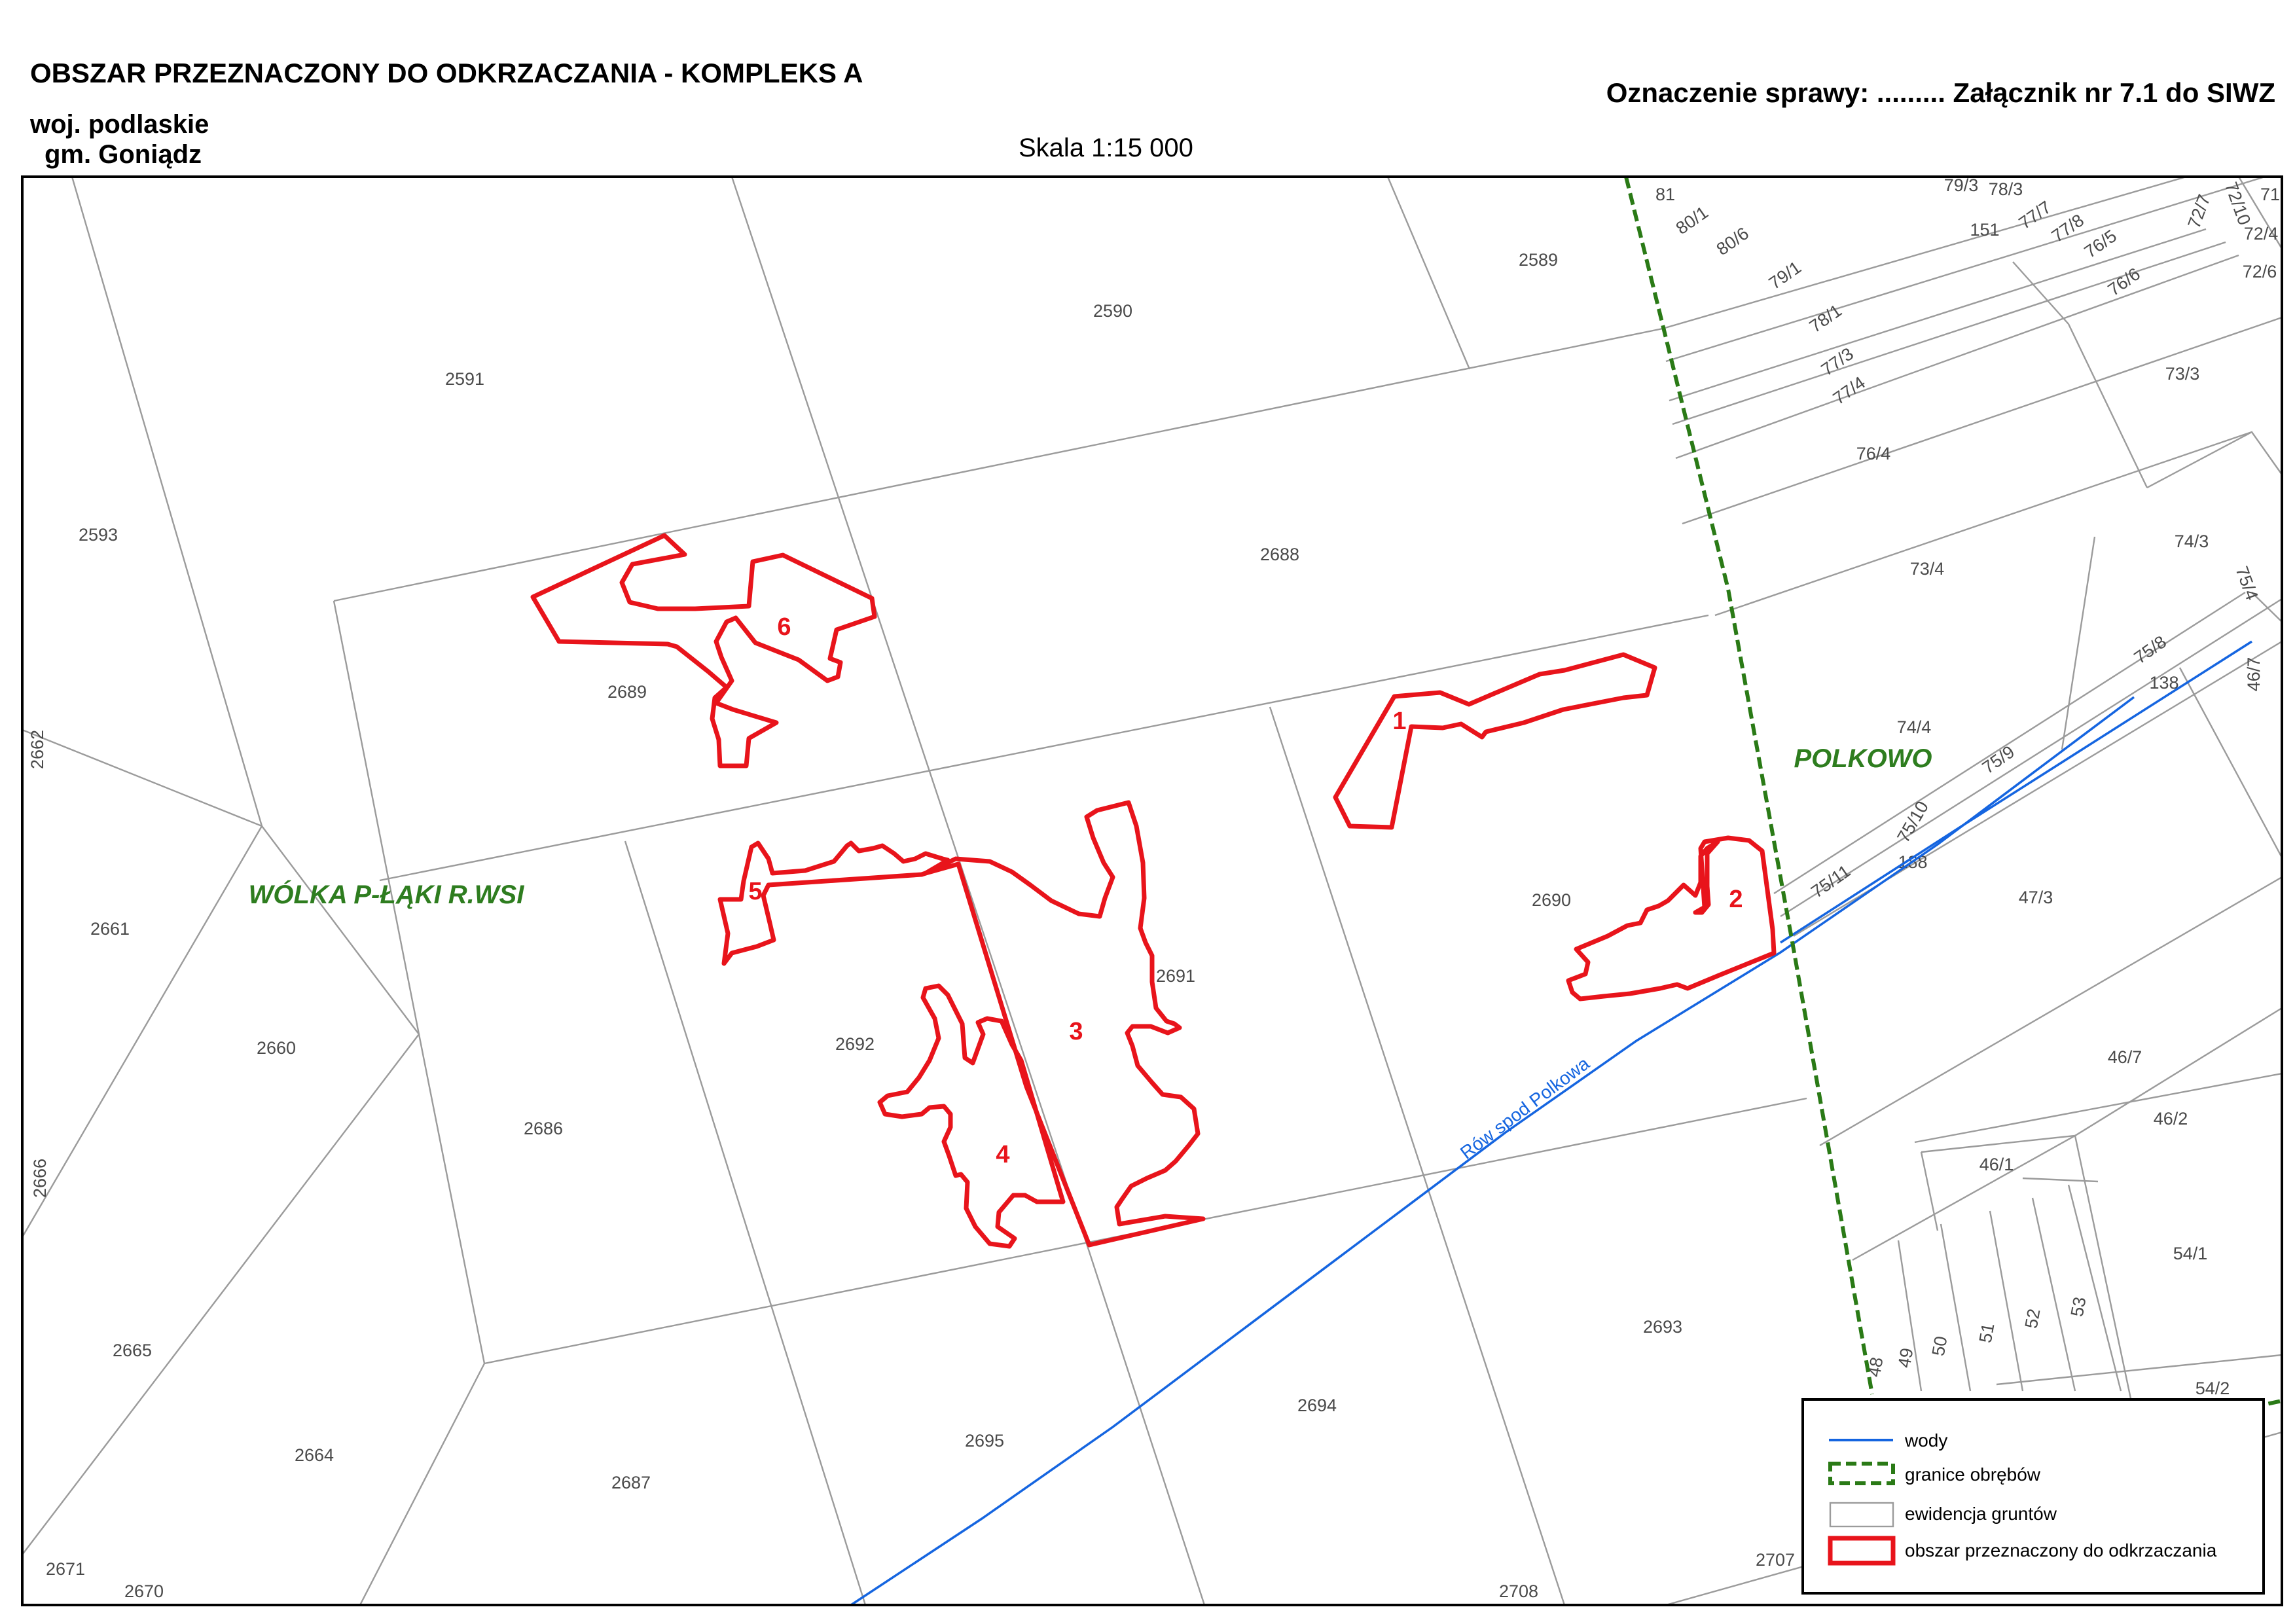 This screenshot has height=1624, width=2295. Describe the element at coordinates (277, 1048) in the screenshot. I see `parcel-label: 2660` at that location.